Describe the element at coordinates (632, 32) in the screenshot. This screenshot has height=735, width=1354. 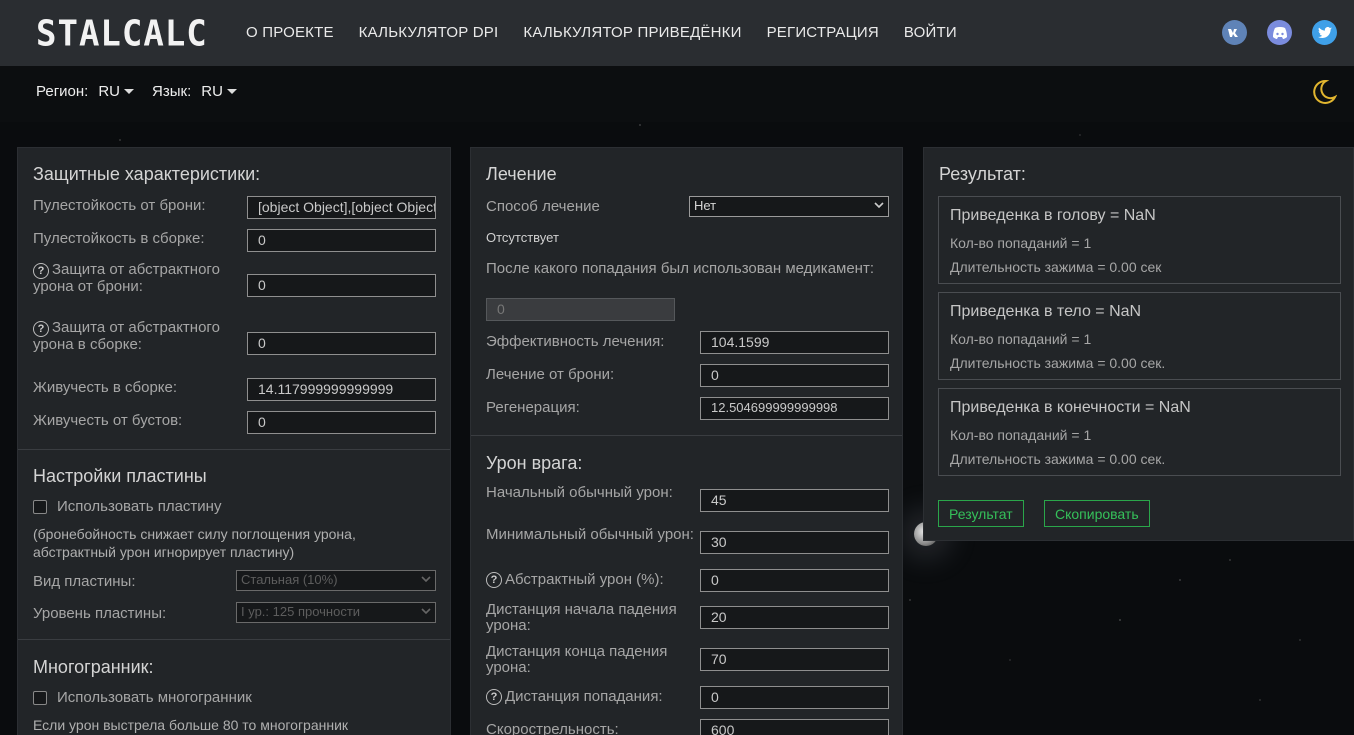
I see `nav-effective-hp-calculator: КАЛЬКУЛЯТОР ПРИВЕДЁНКИ` at that location.